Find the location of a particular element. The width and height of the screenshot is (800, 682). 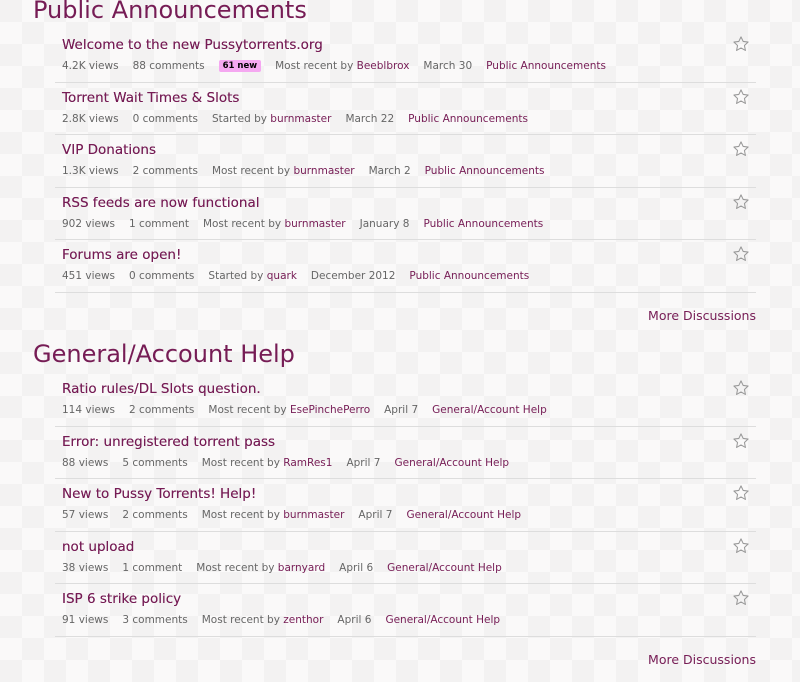

views-count: 38 views is located at coordinates (85, 567).